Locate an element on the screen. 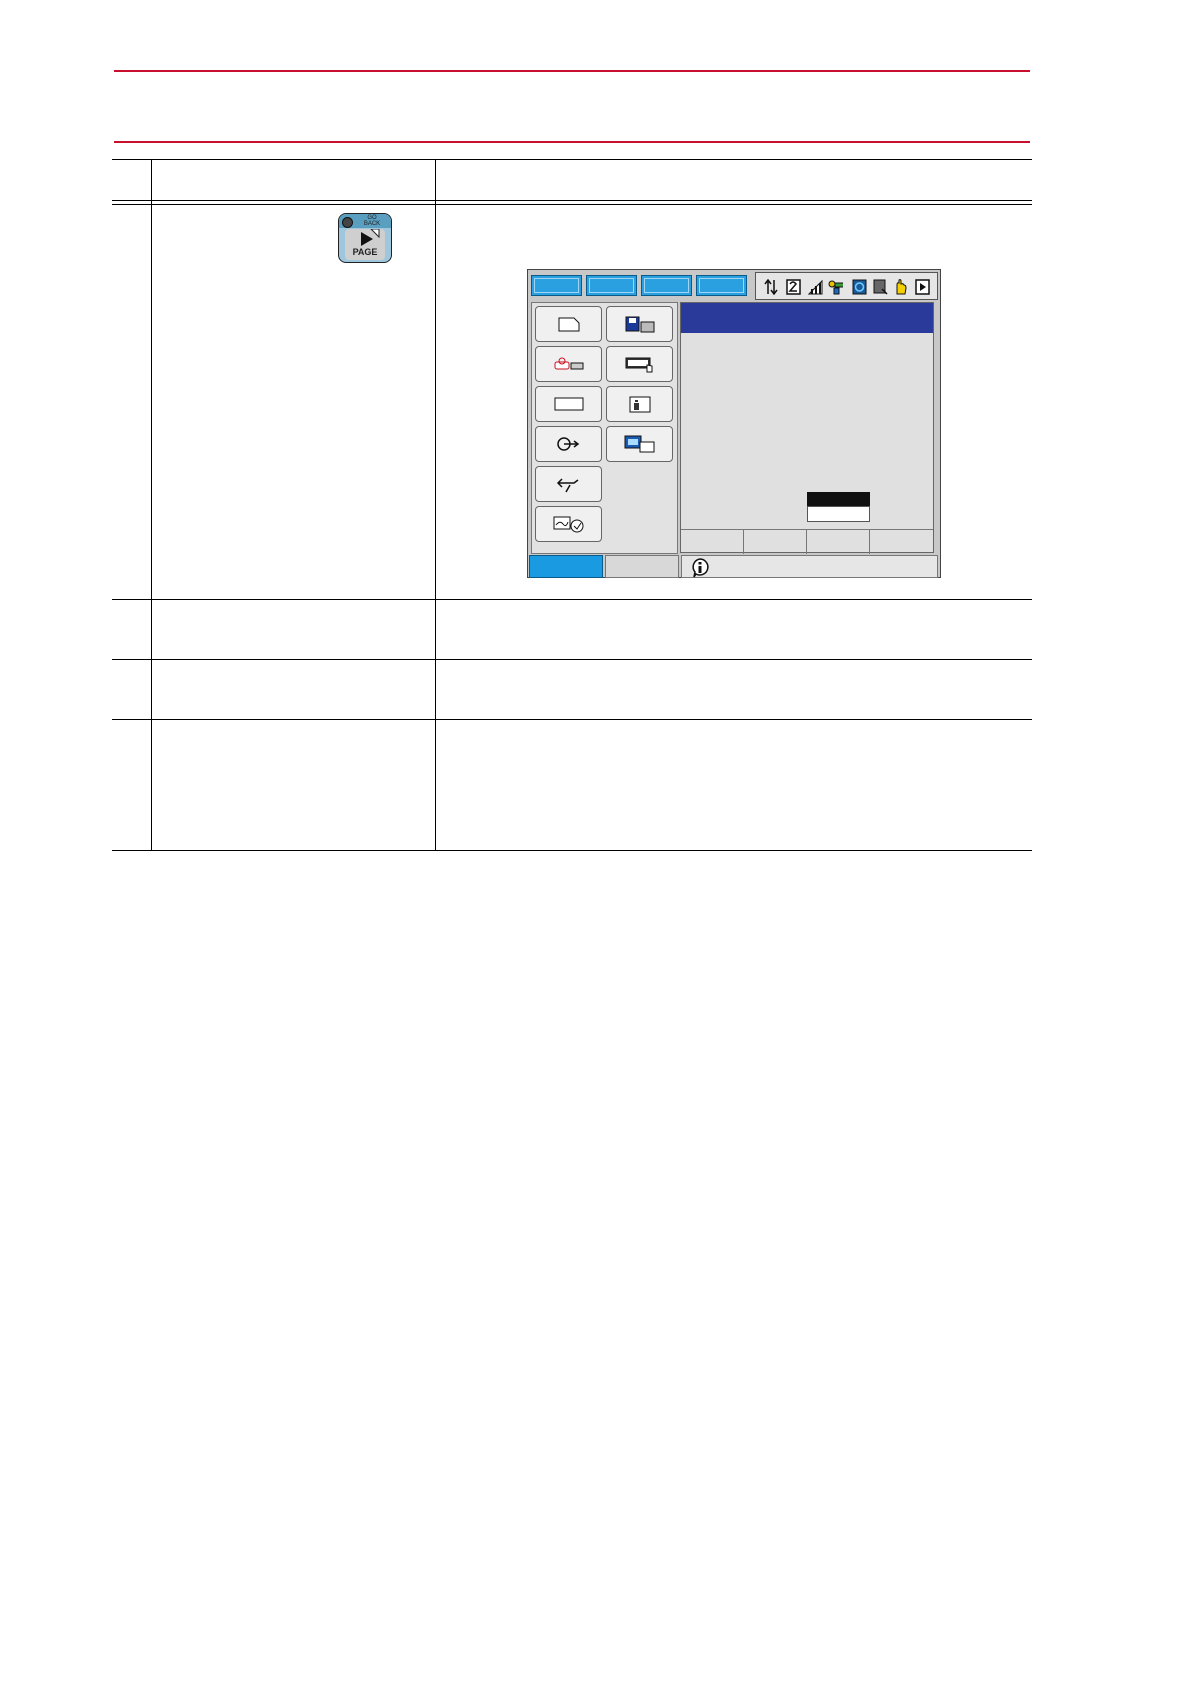 This screenshot has width=1190, height=1684. document-icon is located at coordinates (880, 287).